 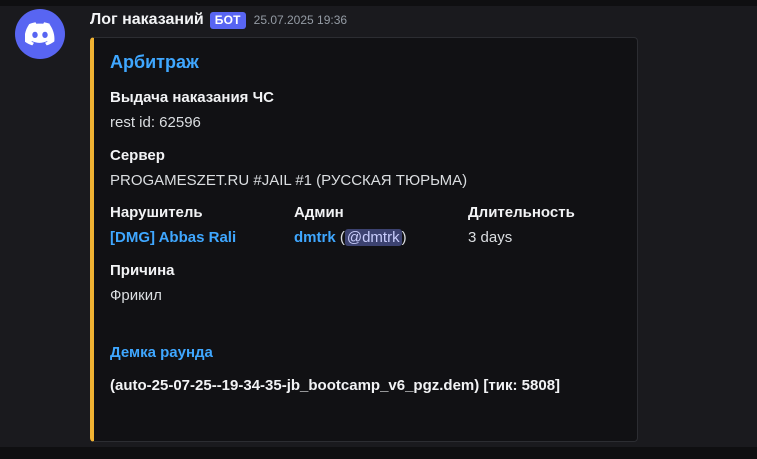 I want to click on field-reason-value: Фрикил, so click(x=136, y=295).